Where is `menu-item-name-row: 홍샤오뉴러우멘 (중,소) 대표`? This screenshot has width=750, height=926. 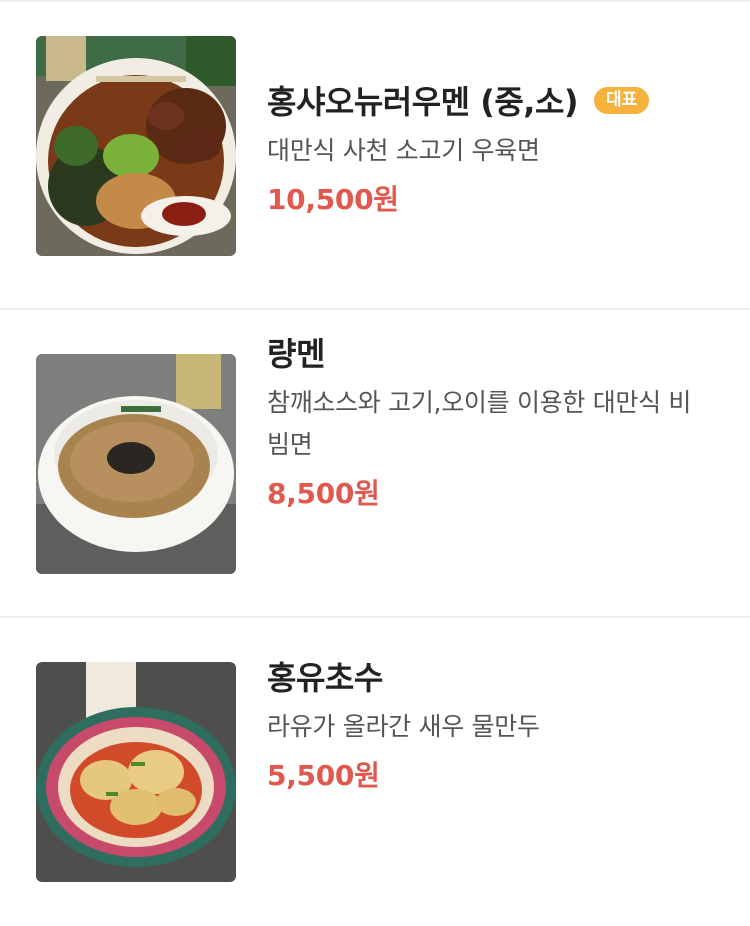
menu-item-name-row: 홍샤오뉴러우멘 (중,소) 대표 is located at coordinates (488, 100).